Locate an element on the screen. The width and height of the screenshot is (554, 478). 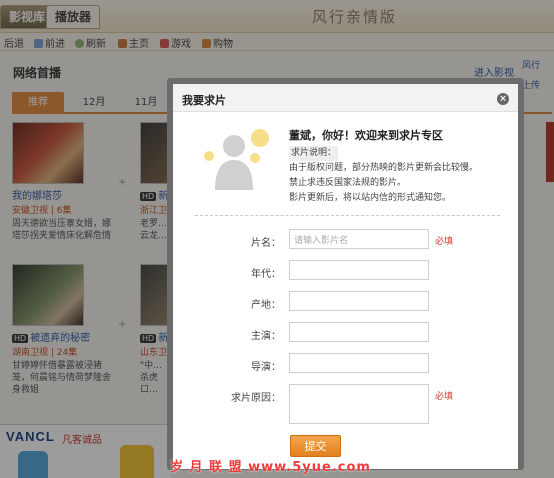
divider is located at coordinates (347, 215).